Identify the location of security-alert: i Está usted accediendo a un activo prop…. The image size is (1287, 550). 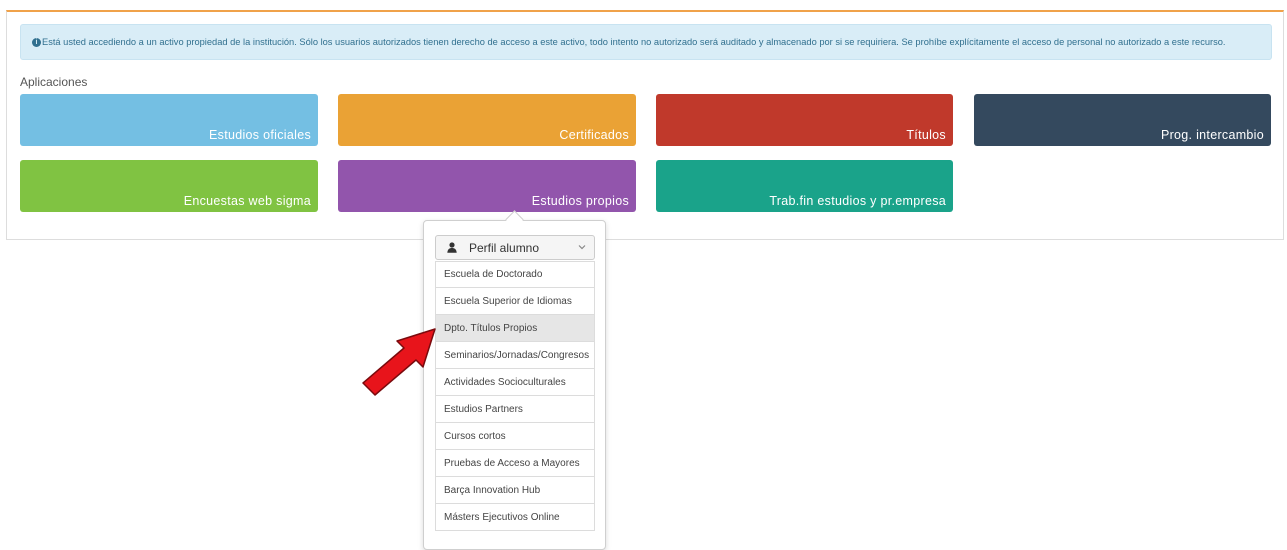
(646, 42).